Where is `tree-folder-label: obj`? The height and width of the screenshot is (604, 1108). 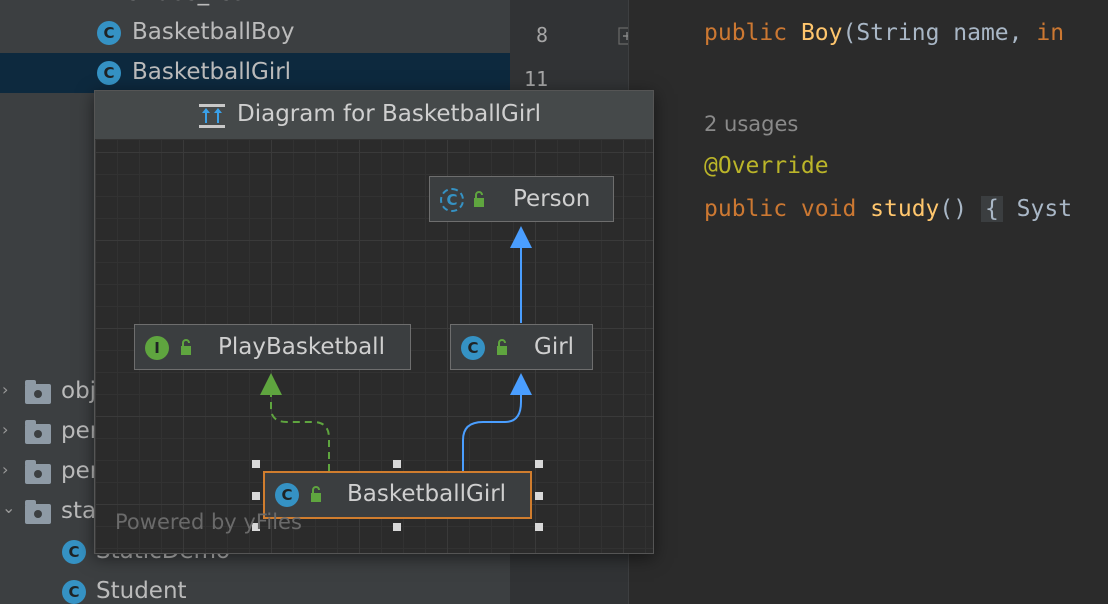 tree-folder-label: obj is located at coordinates (79, 391).